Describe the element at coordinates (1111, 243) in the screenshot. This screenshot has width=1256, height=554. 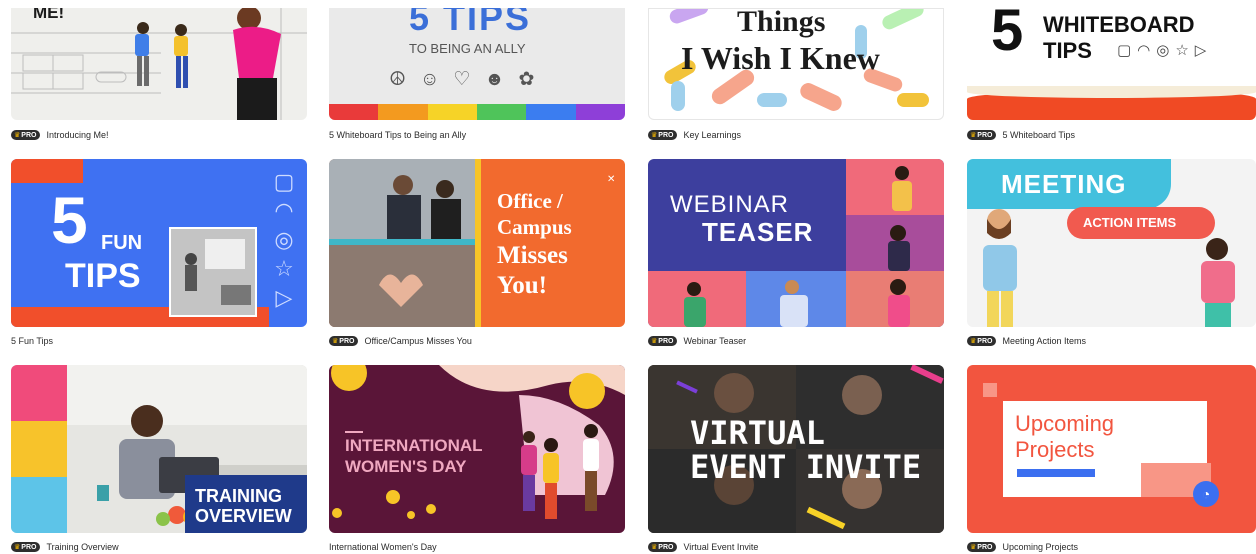
I see `template-thumbnail: MEETING ACTION ITEMS` at that location.